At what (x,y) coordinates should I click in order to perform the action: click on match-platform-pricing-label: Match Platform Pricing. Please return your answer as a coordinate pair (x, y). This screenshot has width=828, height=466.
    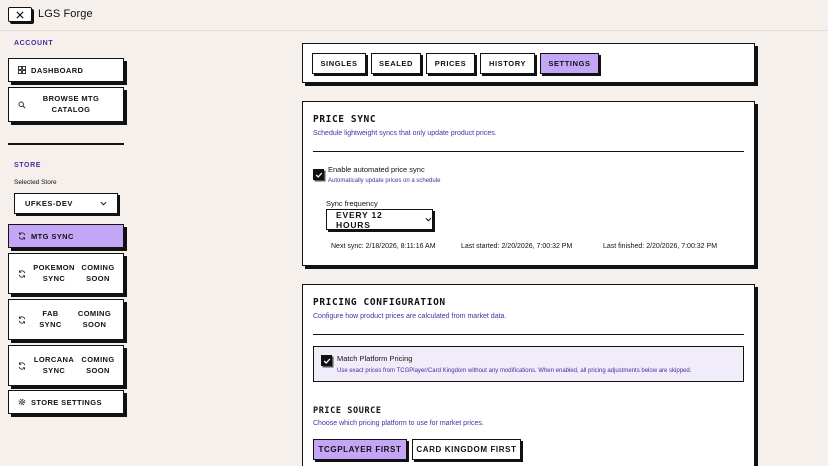
    Looking at the image, I should click on (375, 358).